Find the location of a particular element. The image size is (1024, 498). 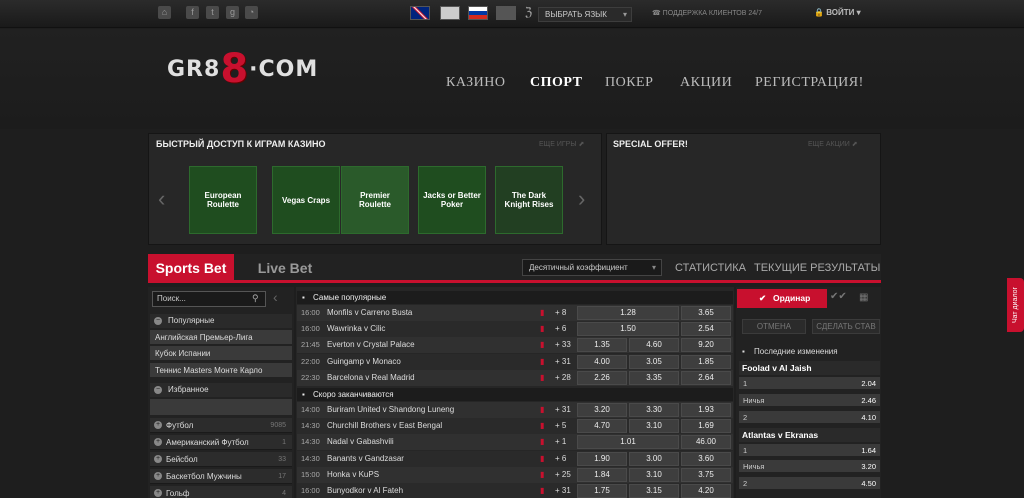

more-markets: + 5 is located at coordinates (560, 426).